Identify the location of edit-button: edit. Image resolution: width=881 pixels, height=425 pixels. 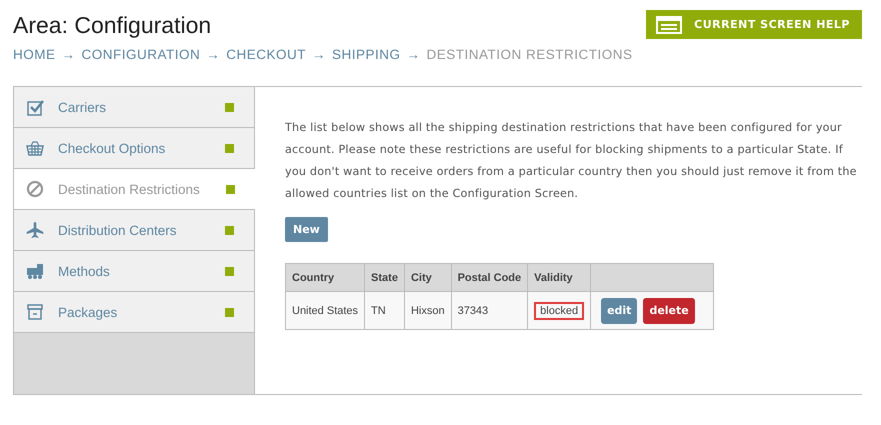
(619, 311).